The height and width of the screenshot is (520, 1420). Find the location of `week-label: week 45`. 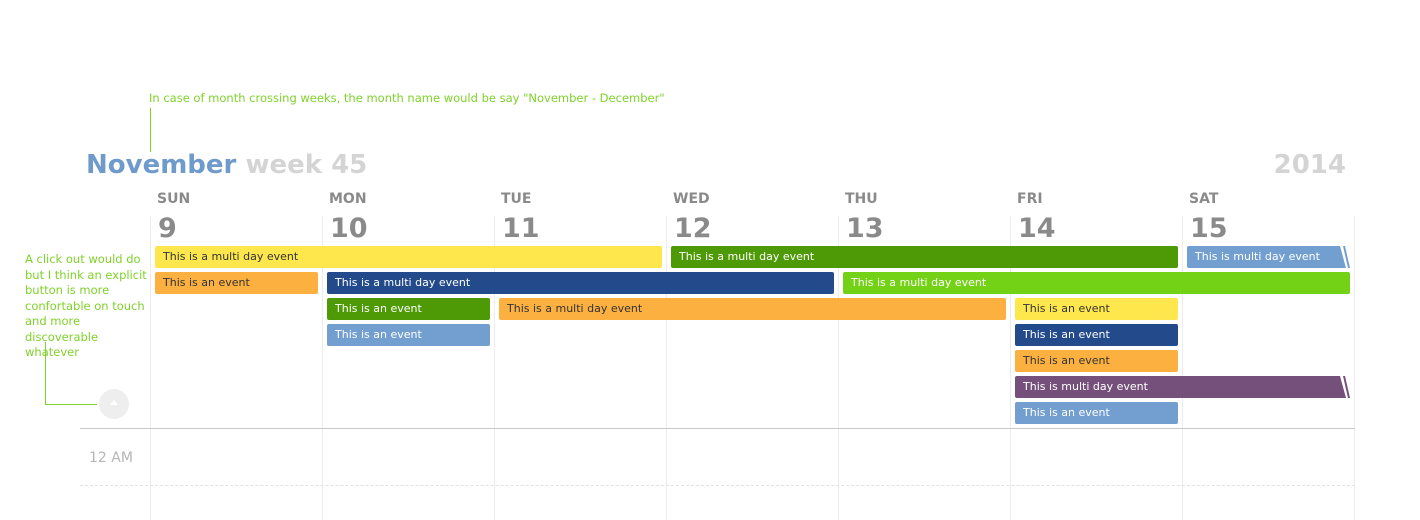

week-label: week 45 is located at coordinates (306, 165).